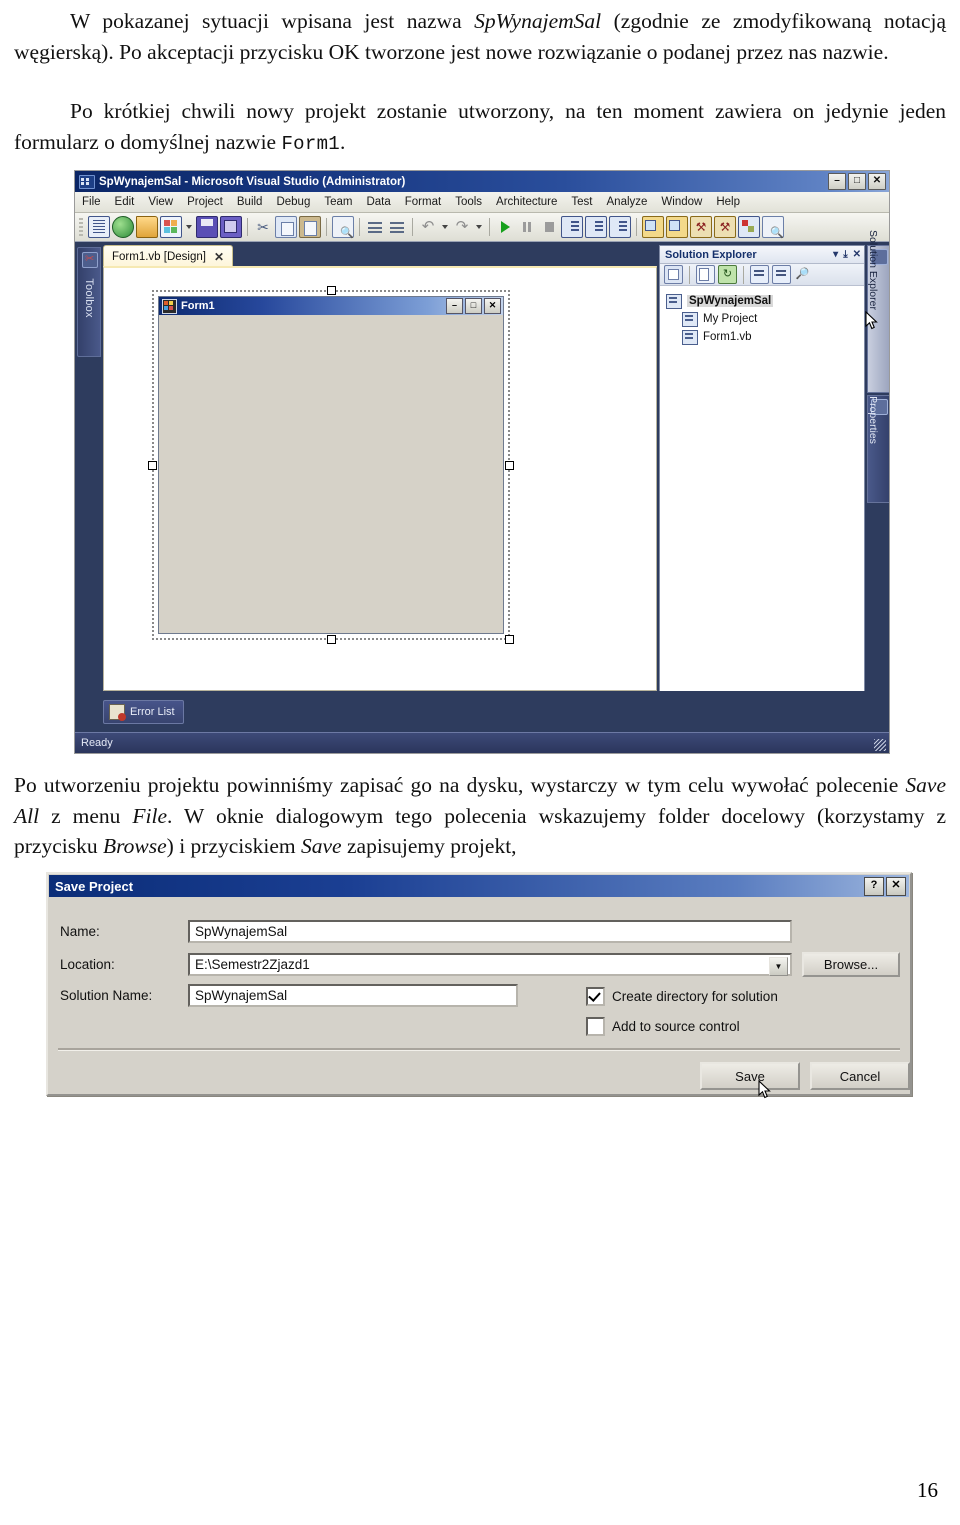 The width and height of the screenshot is (960, 1525). Describe the element at coordinates (234, 846) in the screenshot. I see `paragraph-3-d: ) i przyciskiem` at that location.